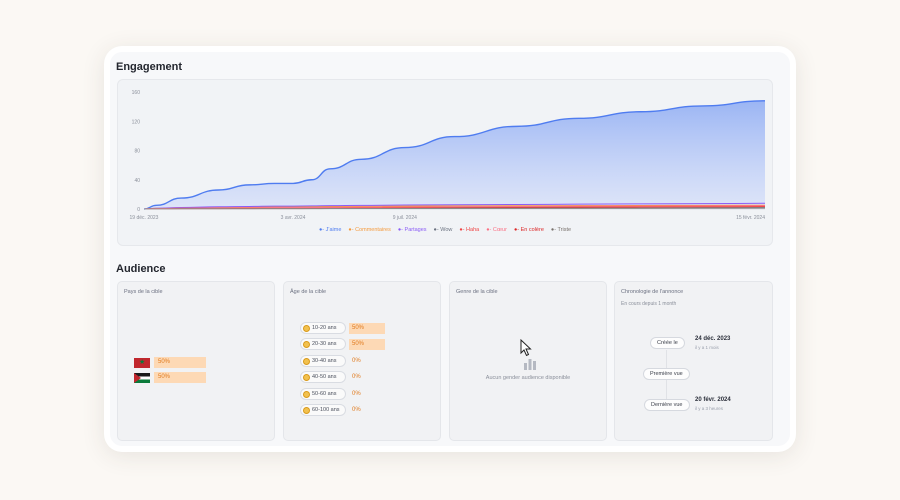 This screenshot has width=900, height=500. What do you see at coordinates (713, 339) in the screenshot?
I see `created-date: 24 déc. 2023` at bounding box center [713, 339].